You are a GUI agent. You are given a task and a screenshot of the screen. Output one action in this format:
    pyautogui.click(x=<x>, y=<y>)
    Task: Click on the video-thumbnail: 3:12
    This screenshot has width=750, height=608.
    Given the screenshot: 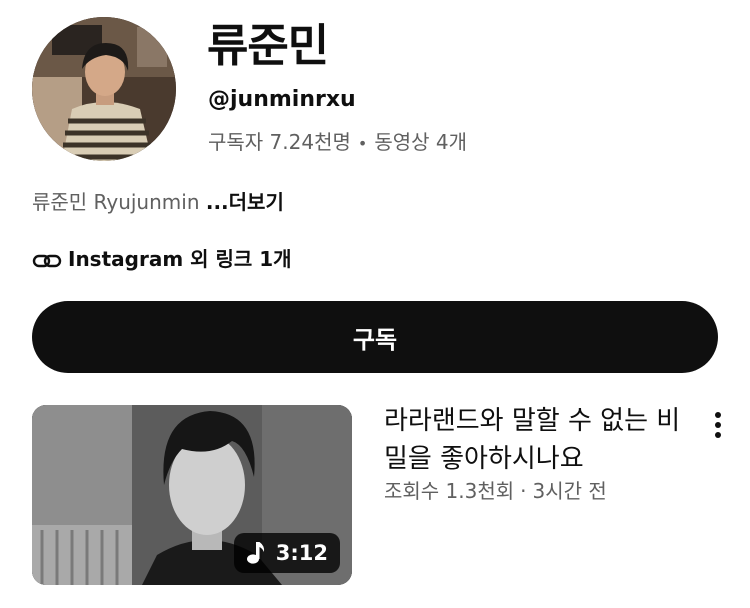 What is the action you would take?
    pyautogui.click(x=192, y=495)
    